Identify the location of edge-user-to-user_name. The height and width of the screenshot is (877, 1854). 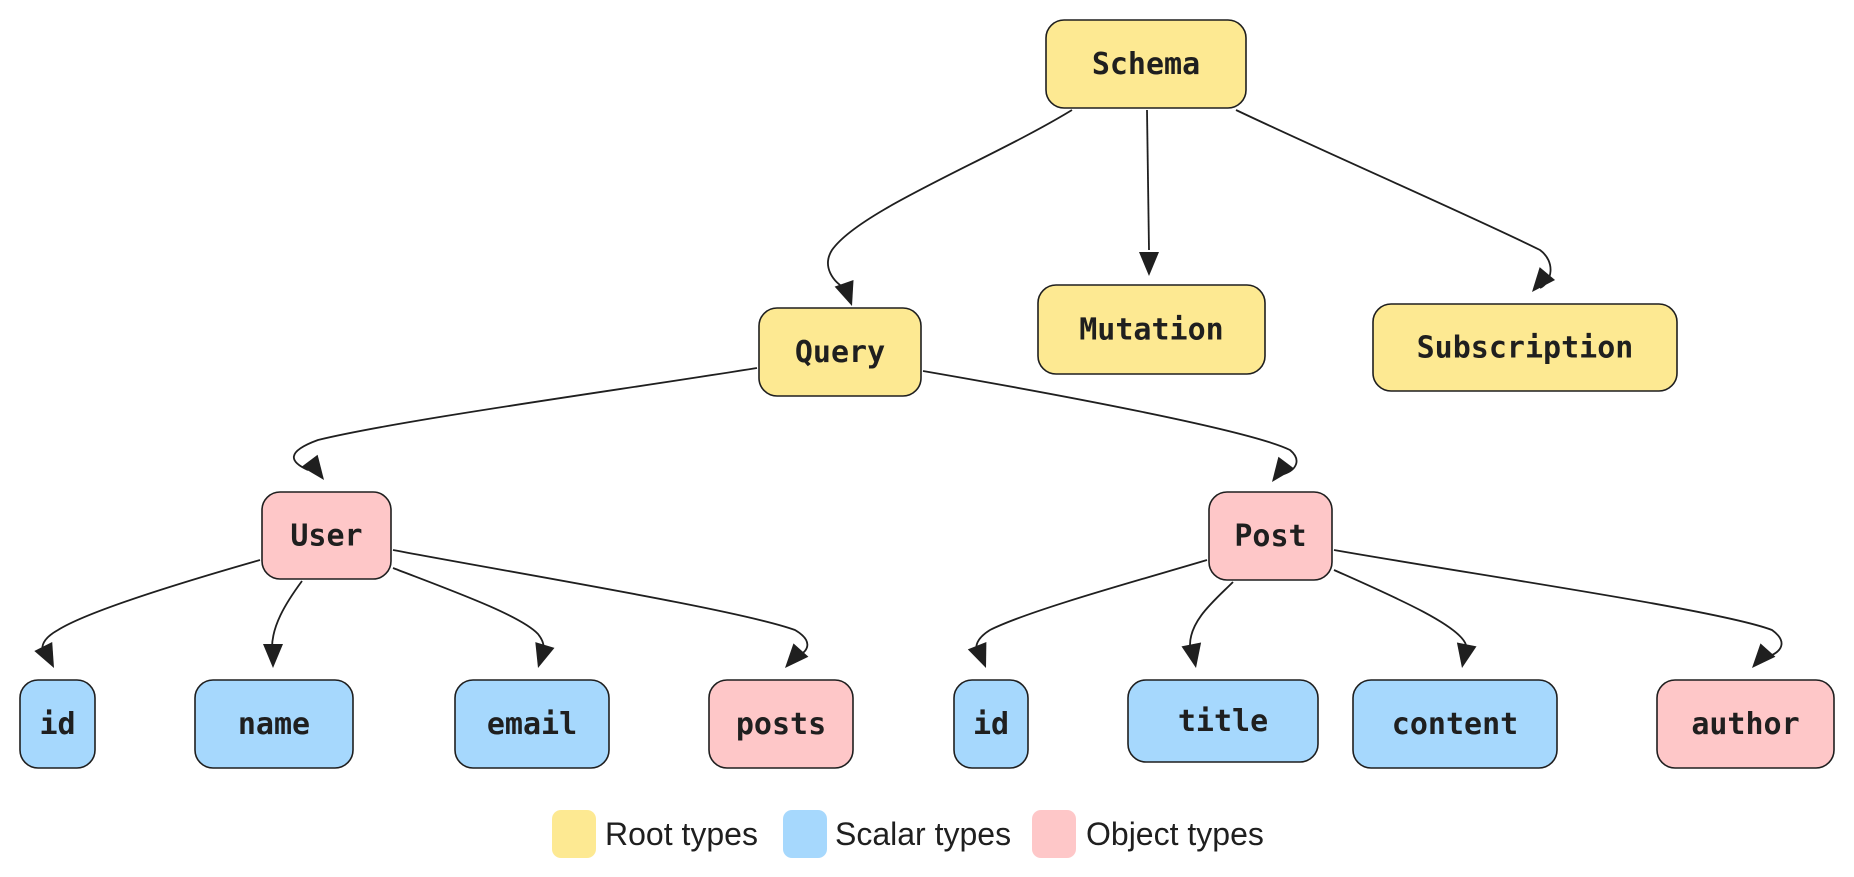
(283, 624).